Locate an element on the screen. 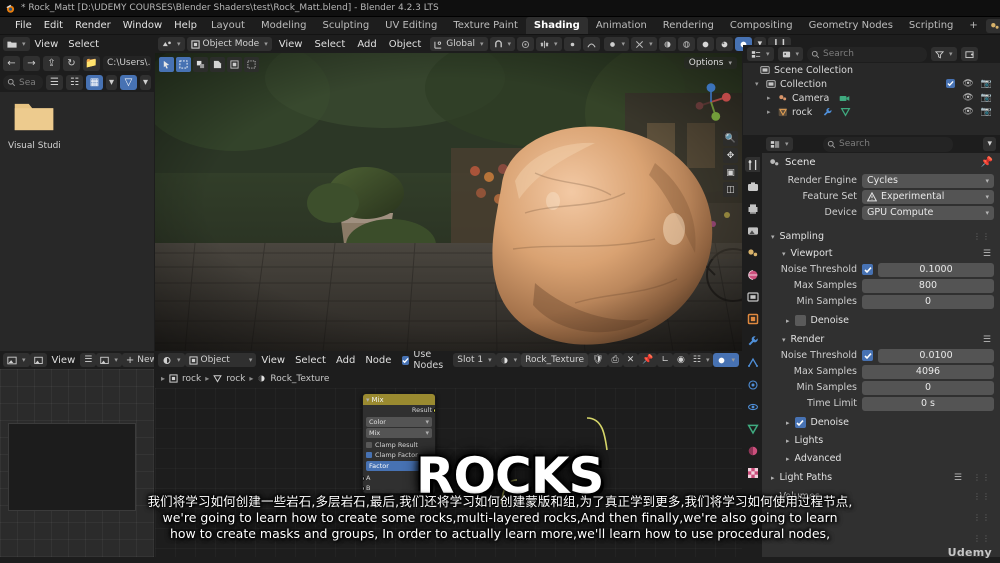 This screenshot has height=563, width=1000. tweak-tool-button is located at coordinates (166, 64).